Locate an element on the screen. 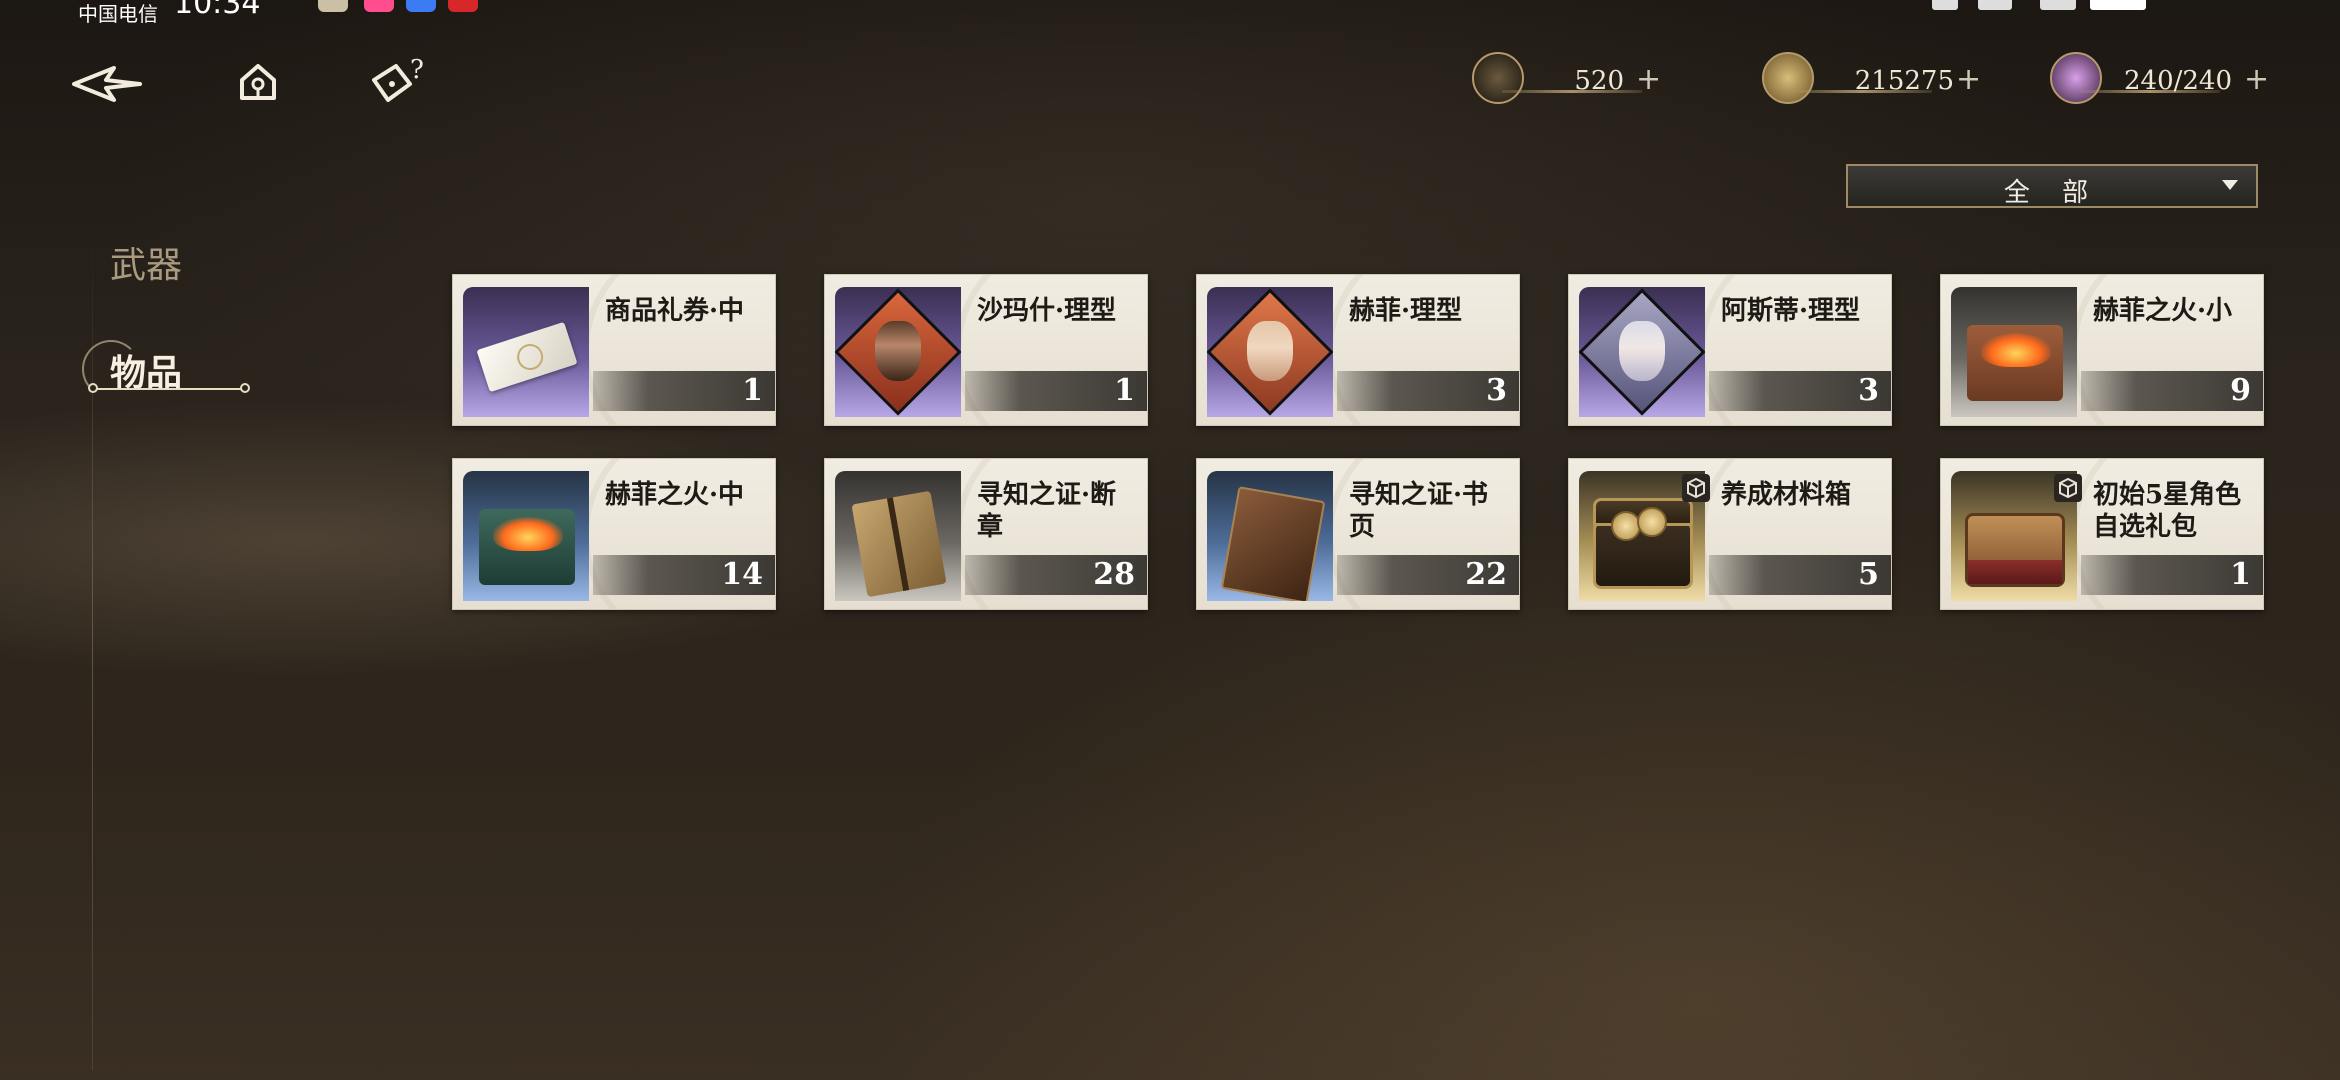 This screenshot has width=2340, height=1080. item-name: 沙玛什·理型 is located at coordinates (1047, 311).